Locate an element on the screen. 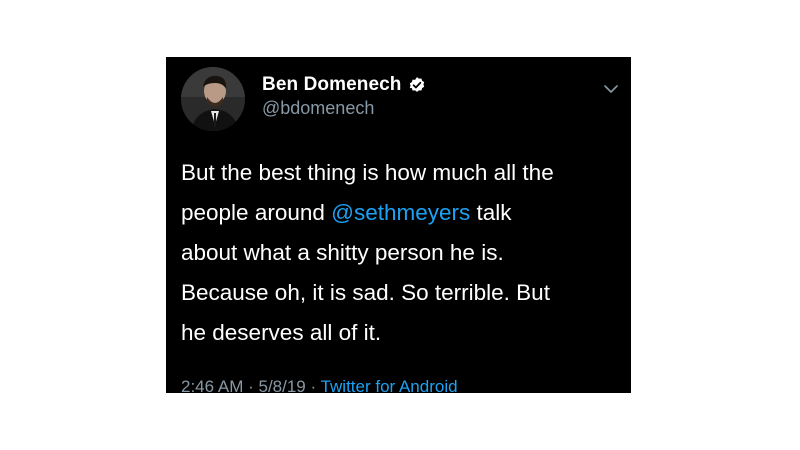 The height and width of the screenshot is (450, 800). mention-link: @sethmeyers is located at coordinates (400, 212).